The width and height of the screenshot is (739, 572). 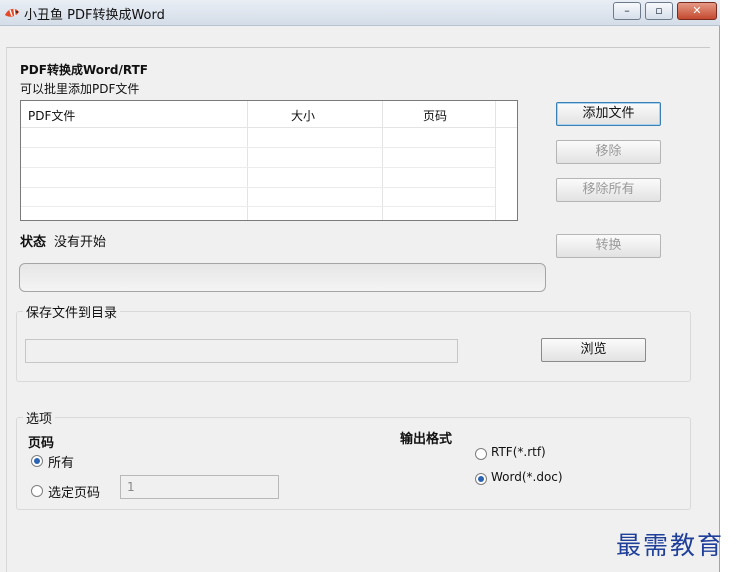 What do you see at coordinates (269, 160) in the screenshot?
I see `file-list: PDF文件 大小 页码` at bounding box center [269, 160].